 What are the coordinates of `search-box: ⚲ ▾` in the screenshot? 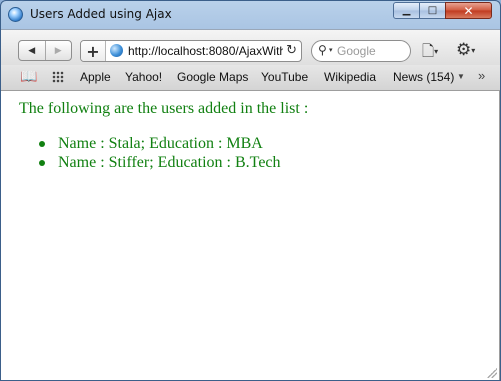 It's located at (361, 51).